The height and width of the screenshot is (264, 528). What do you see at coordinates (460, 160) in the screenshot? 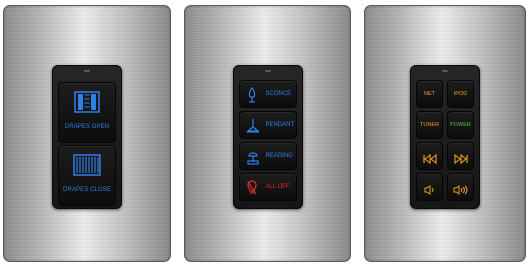
I see `skip-forward-icon` at bounding box center [460, 160].